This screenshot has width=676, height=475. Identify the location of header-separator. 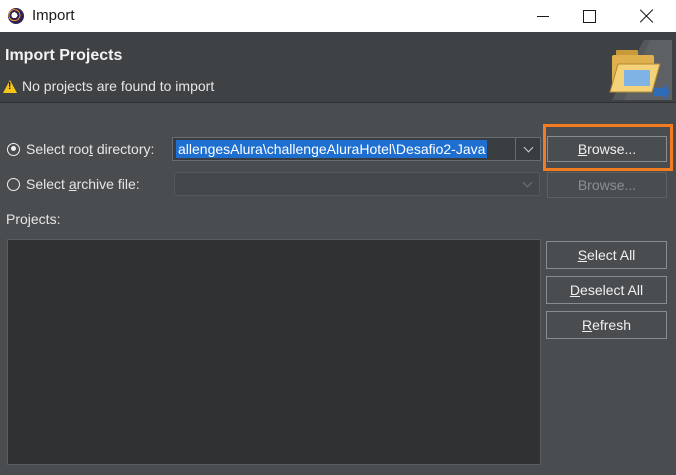
(338, 102).